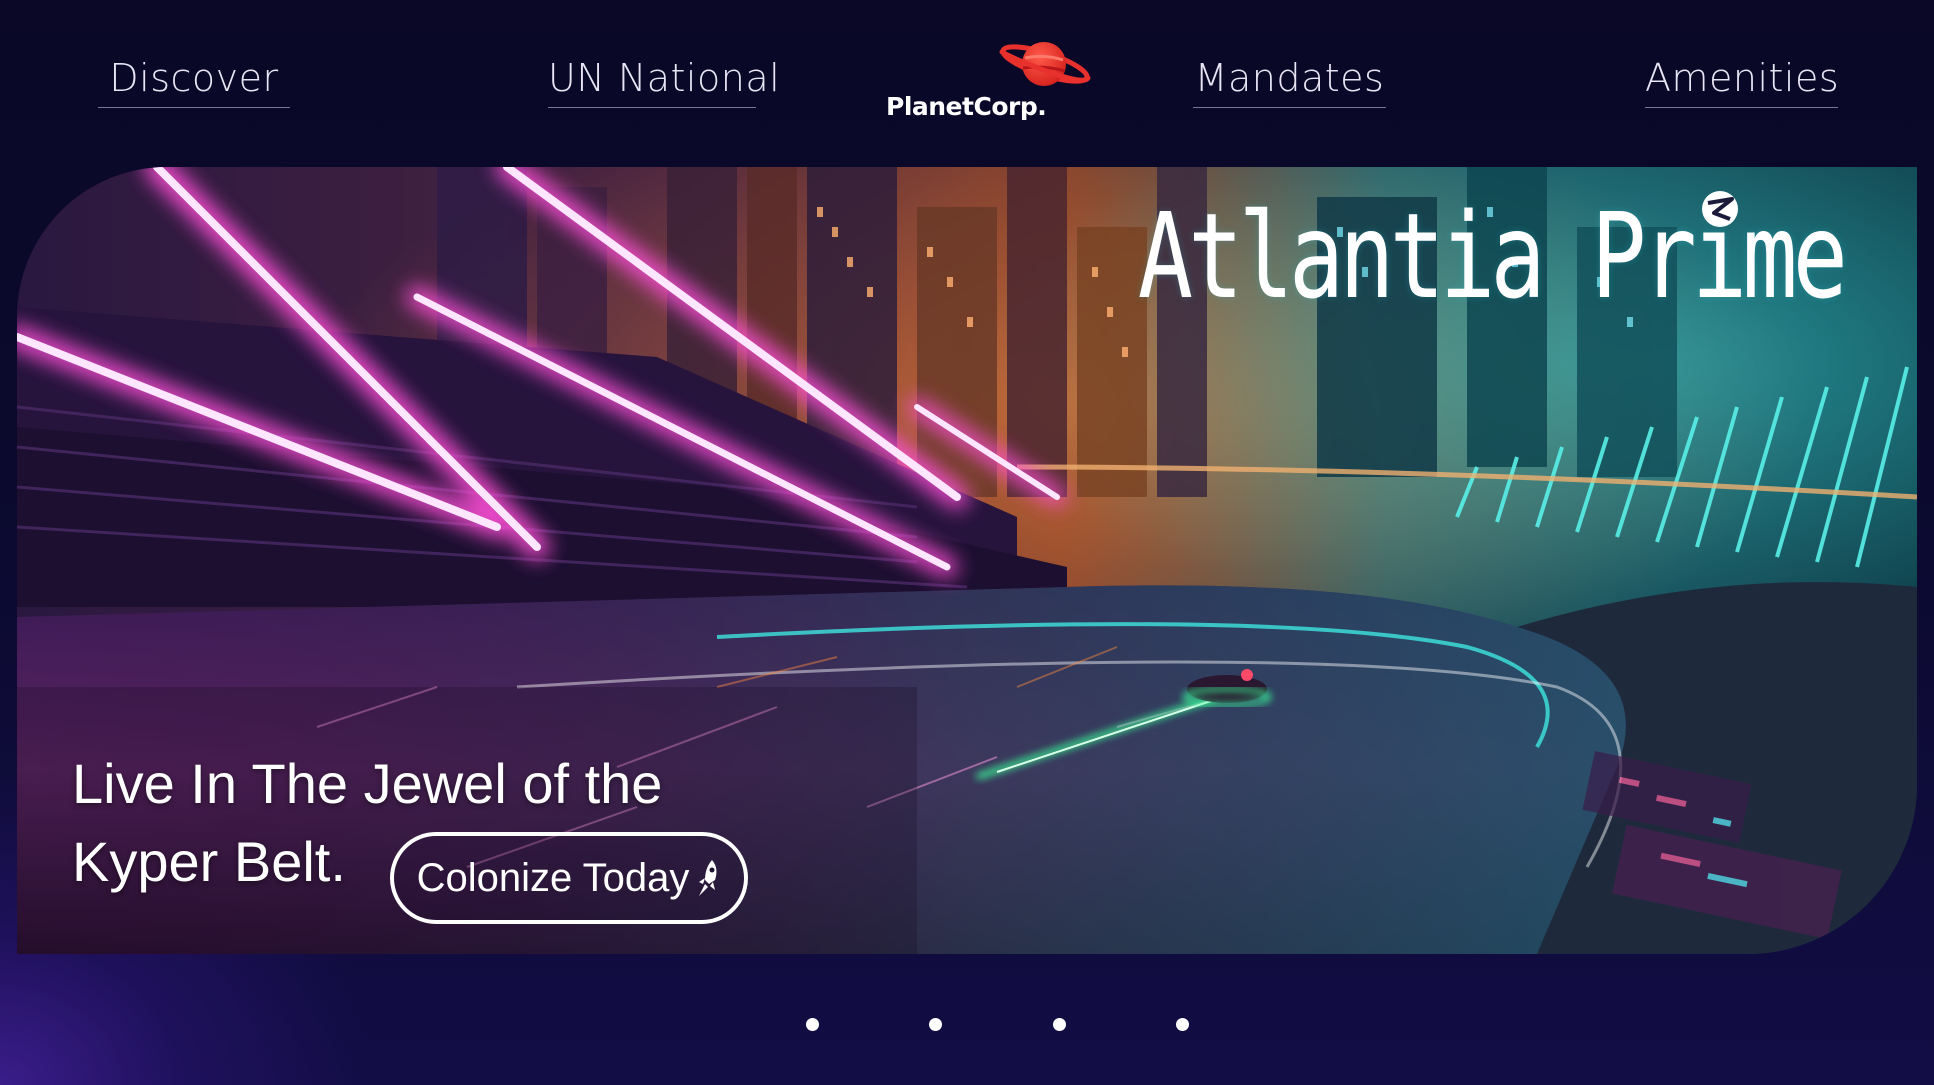 The width and height of the screenshot is (1934, 1085). Describe the element at coordinates (967, 1025) in the screenshot. I see `carousel-dots` at that location.